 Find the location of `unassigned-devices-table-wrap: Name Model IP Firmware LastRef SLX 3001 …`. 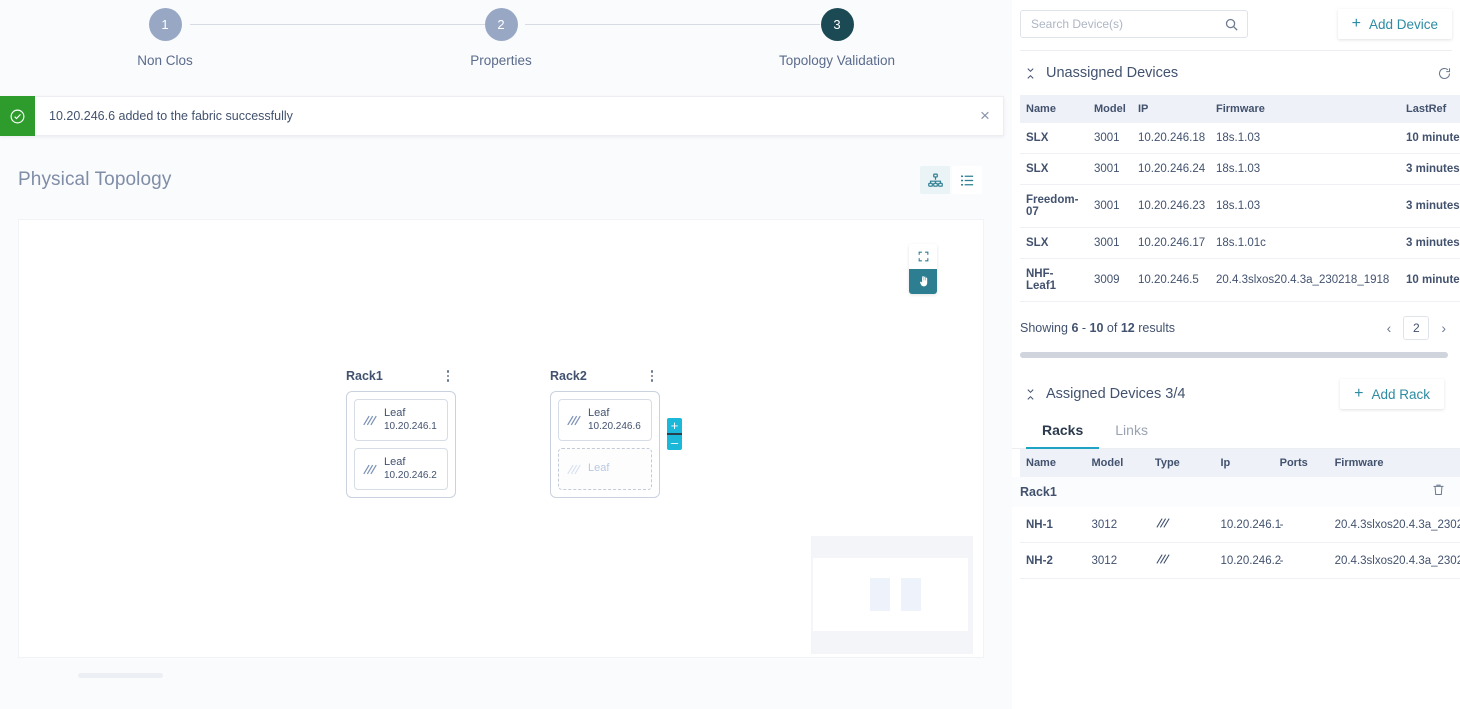

unassigned-devices-table-wrap: Name Model IP Firmware LastRef SLX 3001 … is located at coordinates (1236, 198).